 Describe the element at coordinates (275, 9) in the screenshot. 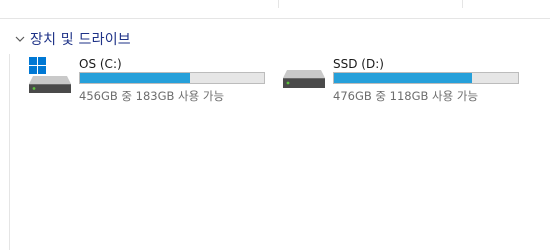

I see `column-header-strip` at that location.